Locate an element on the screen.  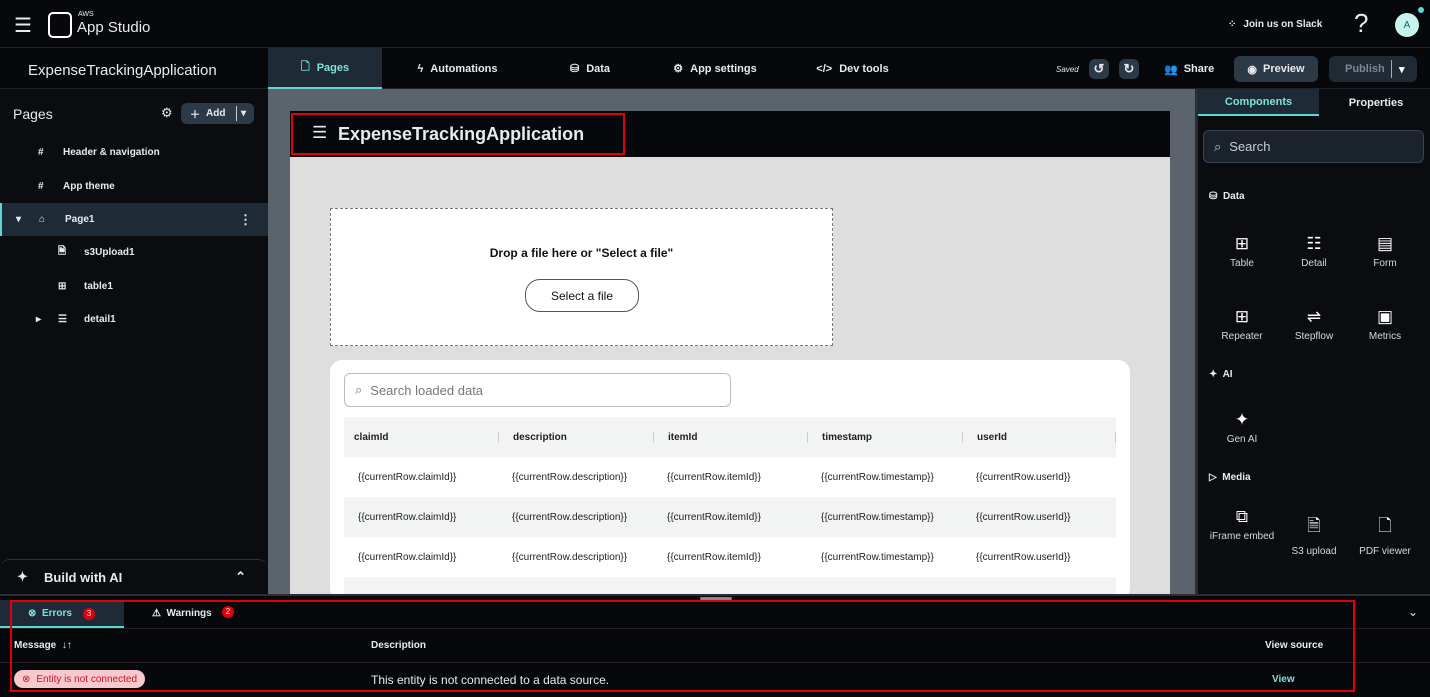
component-metrics: ▣ Metrics is located at coordinates (1385, 324).